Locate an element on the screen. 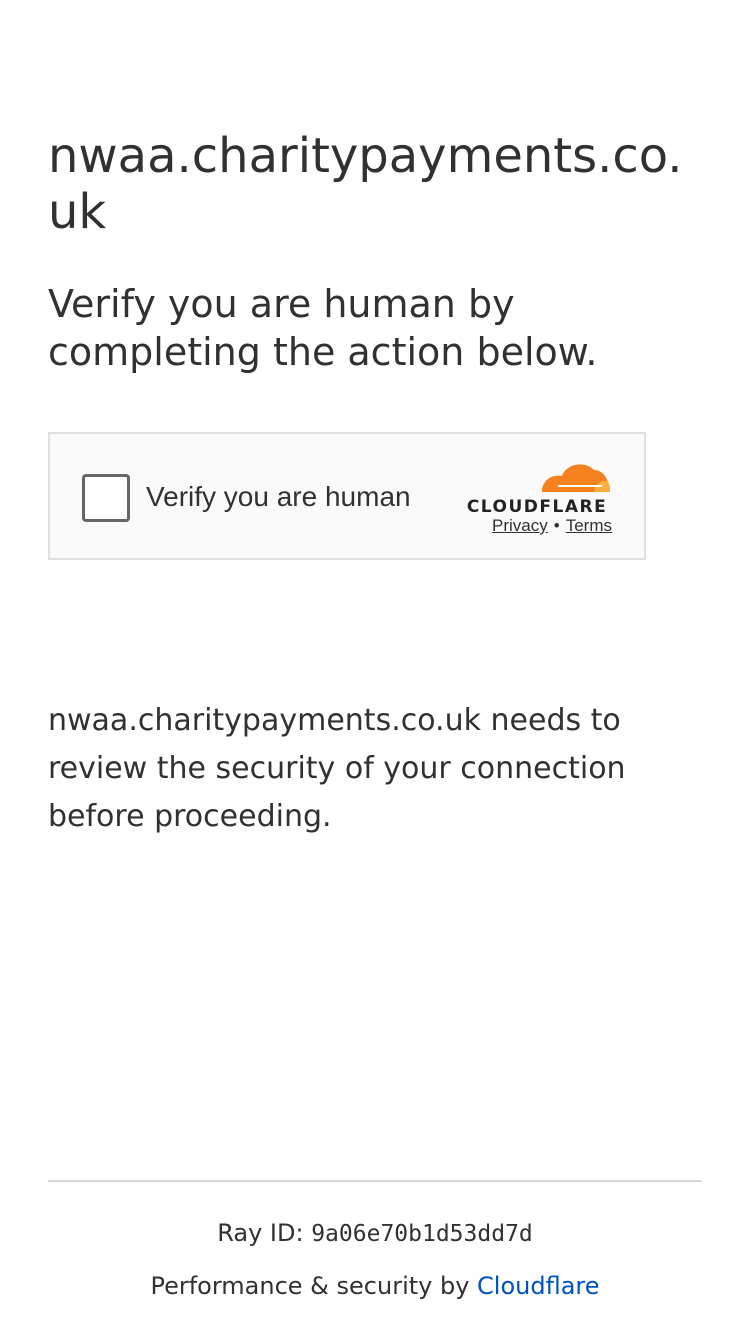 The image size is (750, 1334). performance-prefix: Performance & security by is located at coordinates (314, 1286).